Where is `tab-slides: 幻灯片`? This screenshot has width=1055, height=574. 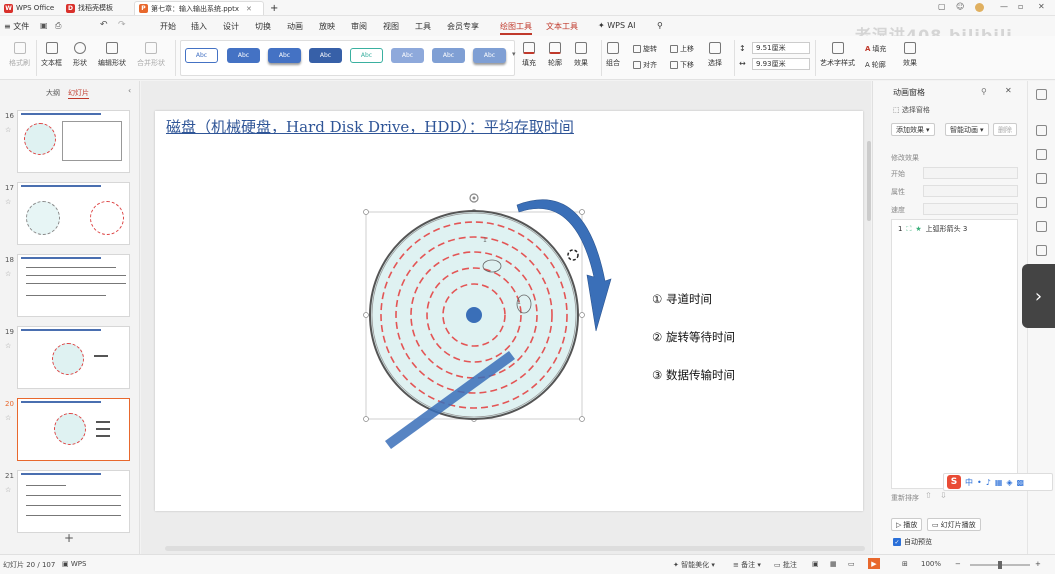 tab-slides: 幻灯片 is located at coordinates (78, 93).